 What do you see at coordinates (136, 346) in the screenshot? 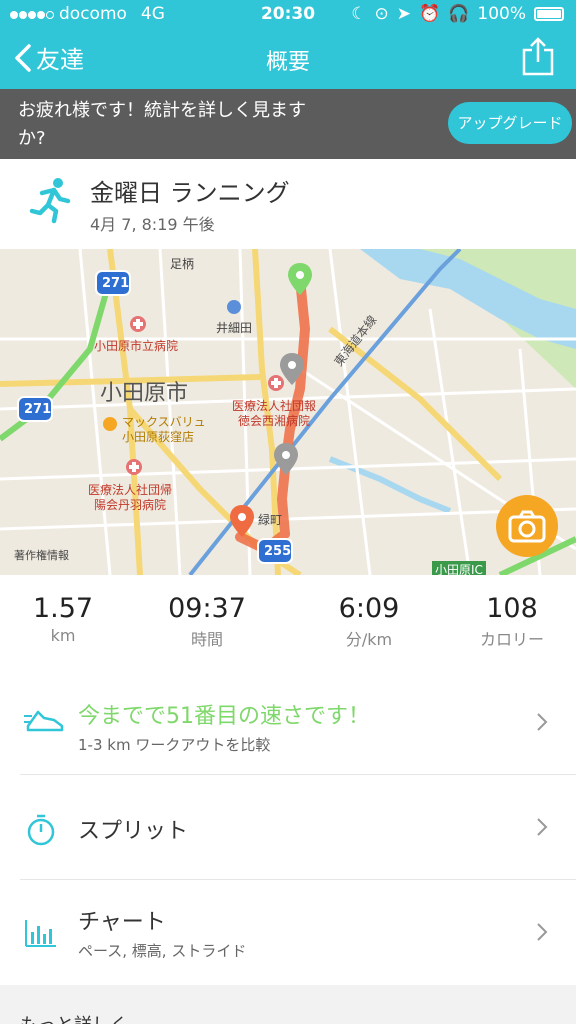
I see `map-label-hospital1: 小田原市立病院` at bounding box center [136, 346].